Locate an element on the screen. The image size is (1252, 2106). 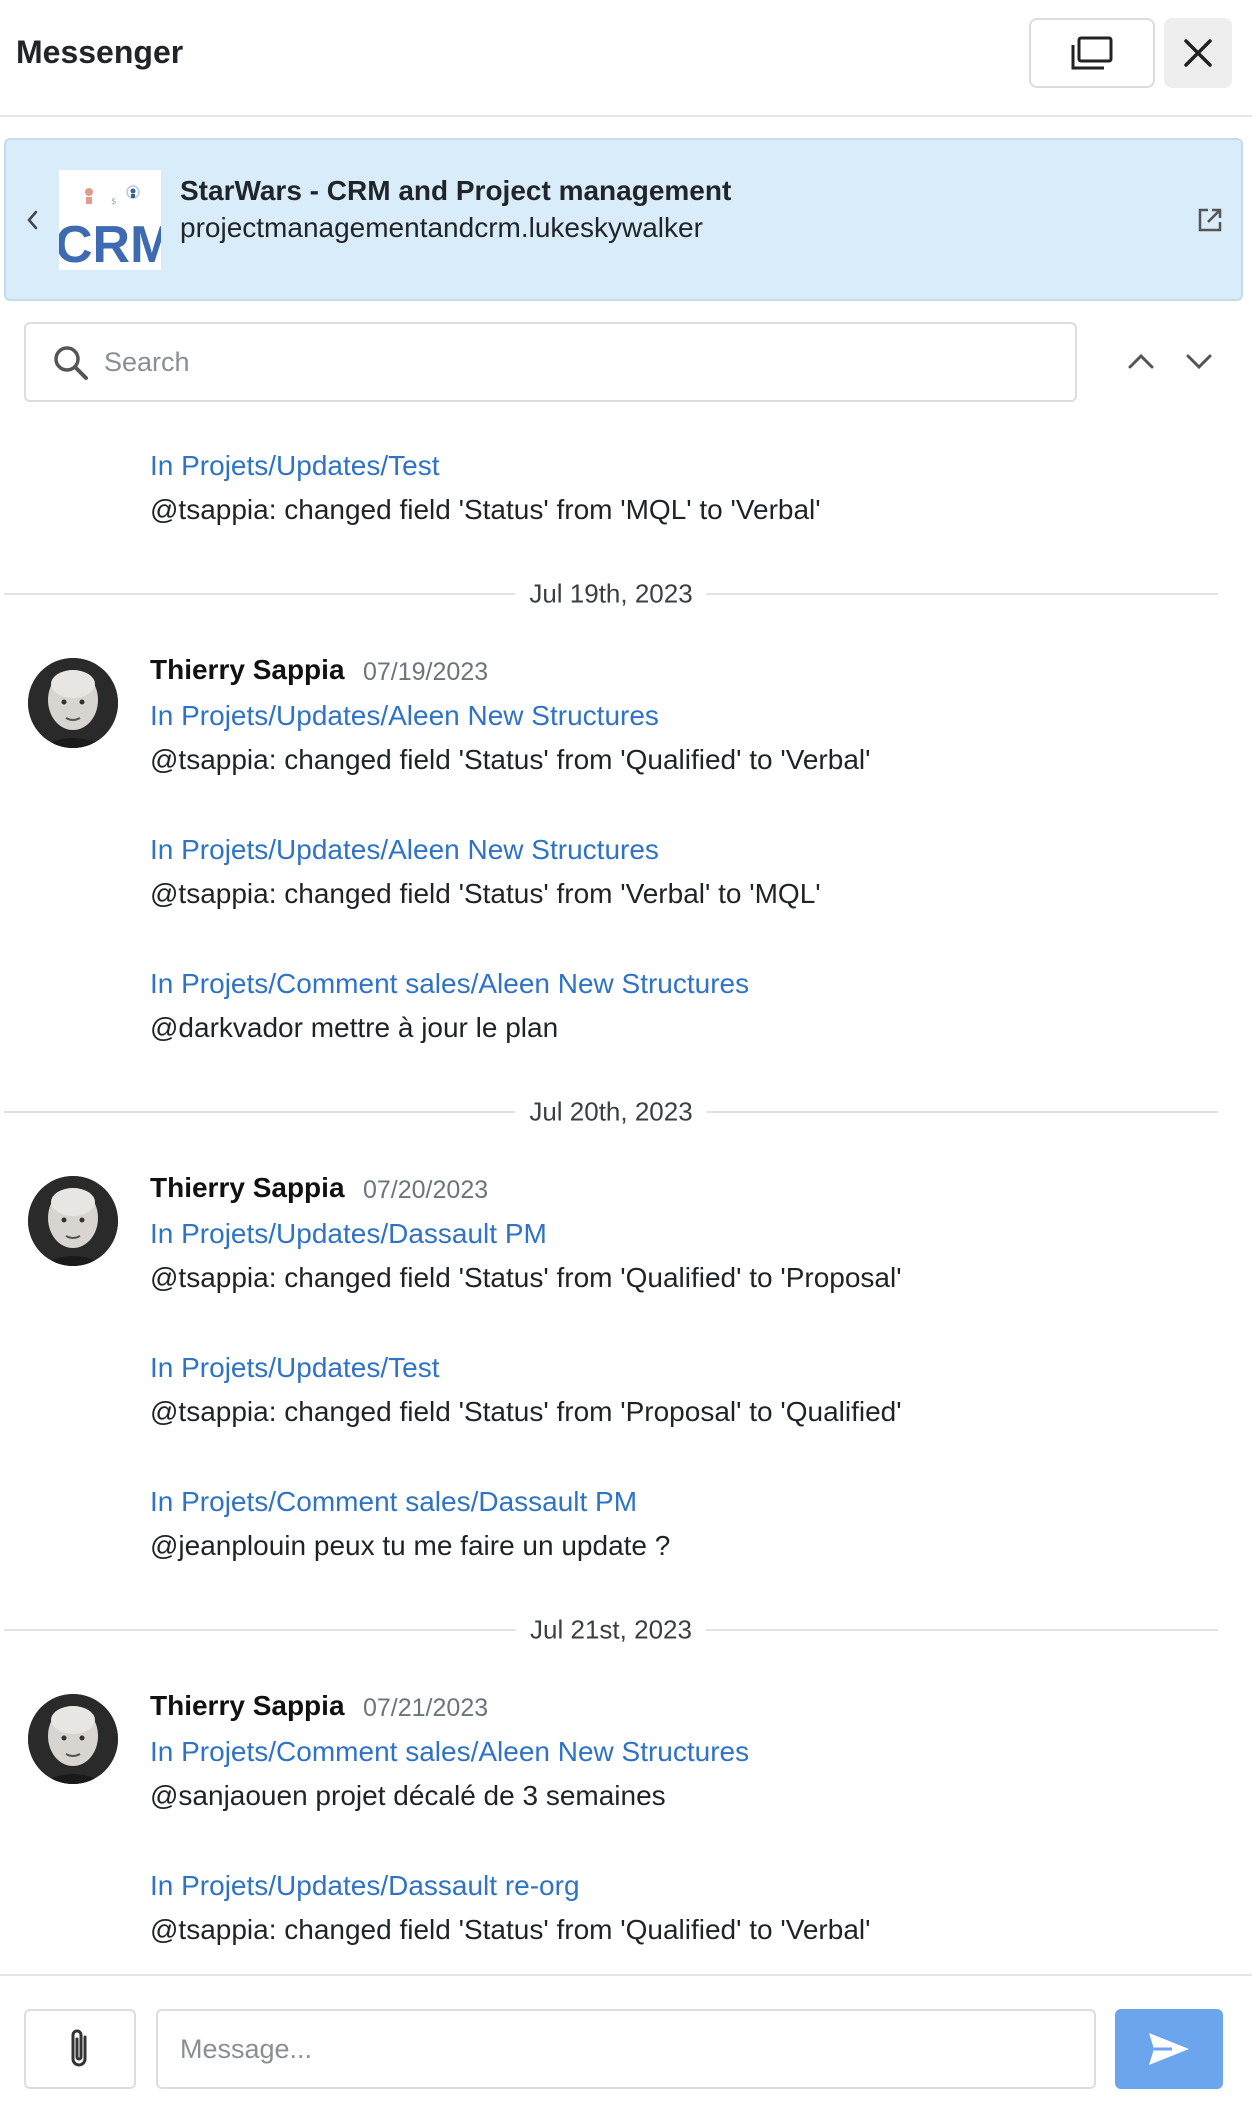
message-text: @jeanplouin peux tu me faire un update ? is located at coordinates (410, 1545).